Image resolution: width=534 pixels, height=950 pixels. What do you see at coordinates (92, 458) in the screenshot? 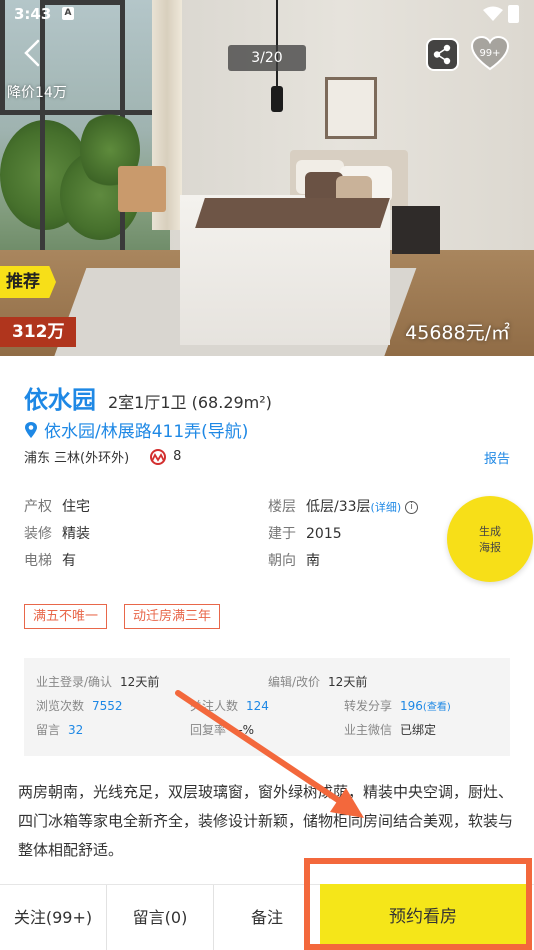
I see `sub-area: 三林(外环外)` at bounding box center [92, 458].